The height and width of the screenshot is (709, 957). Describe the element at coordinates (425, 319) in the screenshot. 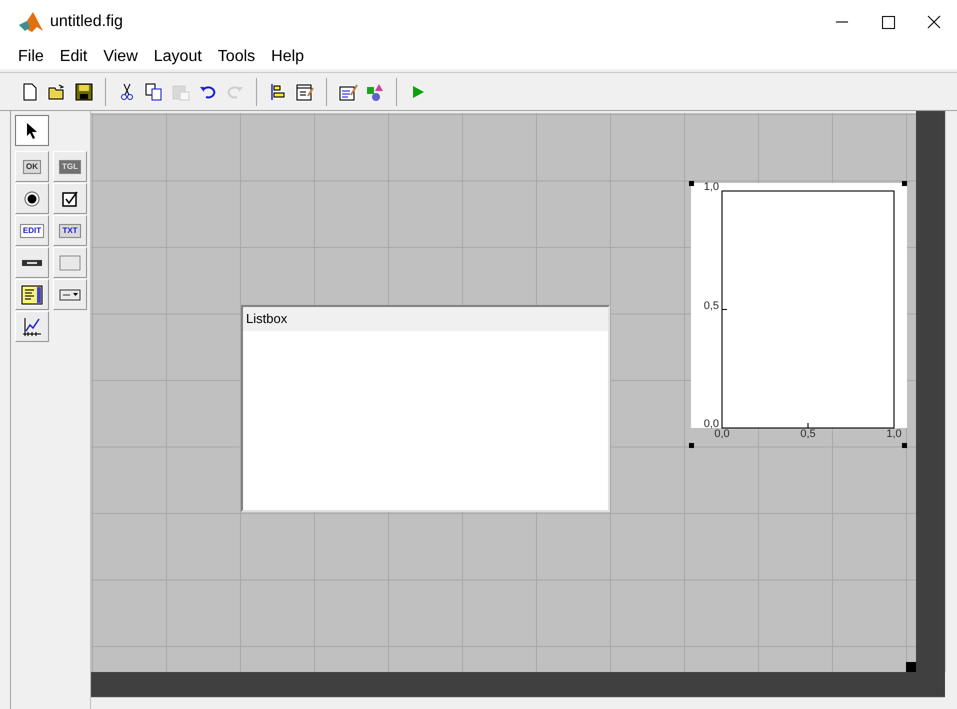

I see `listbox-item: Listbox` at that location.